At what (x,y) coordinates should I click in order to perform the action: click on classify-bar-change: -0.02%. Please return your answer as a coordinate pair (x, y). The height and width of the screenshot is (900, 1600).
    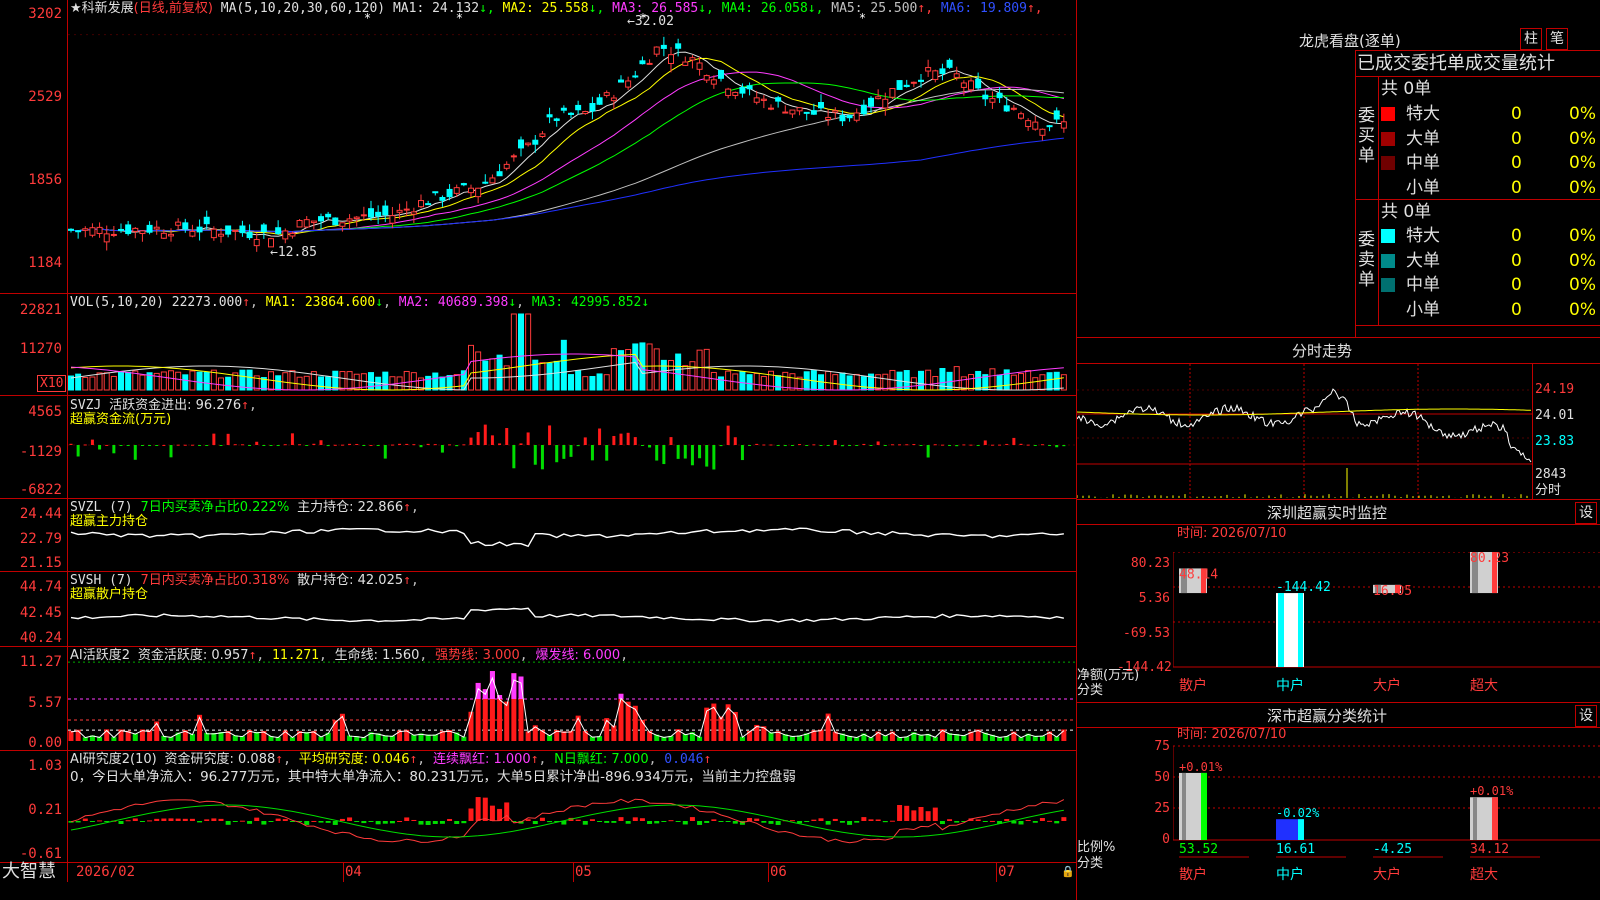
    Looking at the image, I should click on (1298, 813).